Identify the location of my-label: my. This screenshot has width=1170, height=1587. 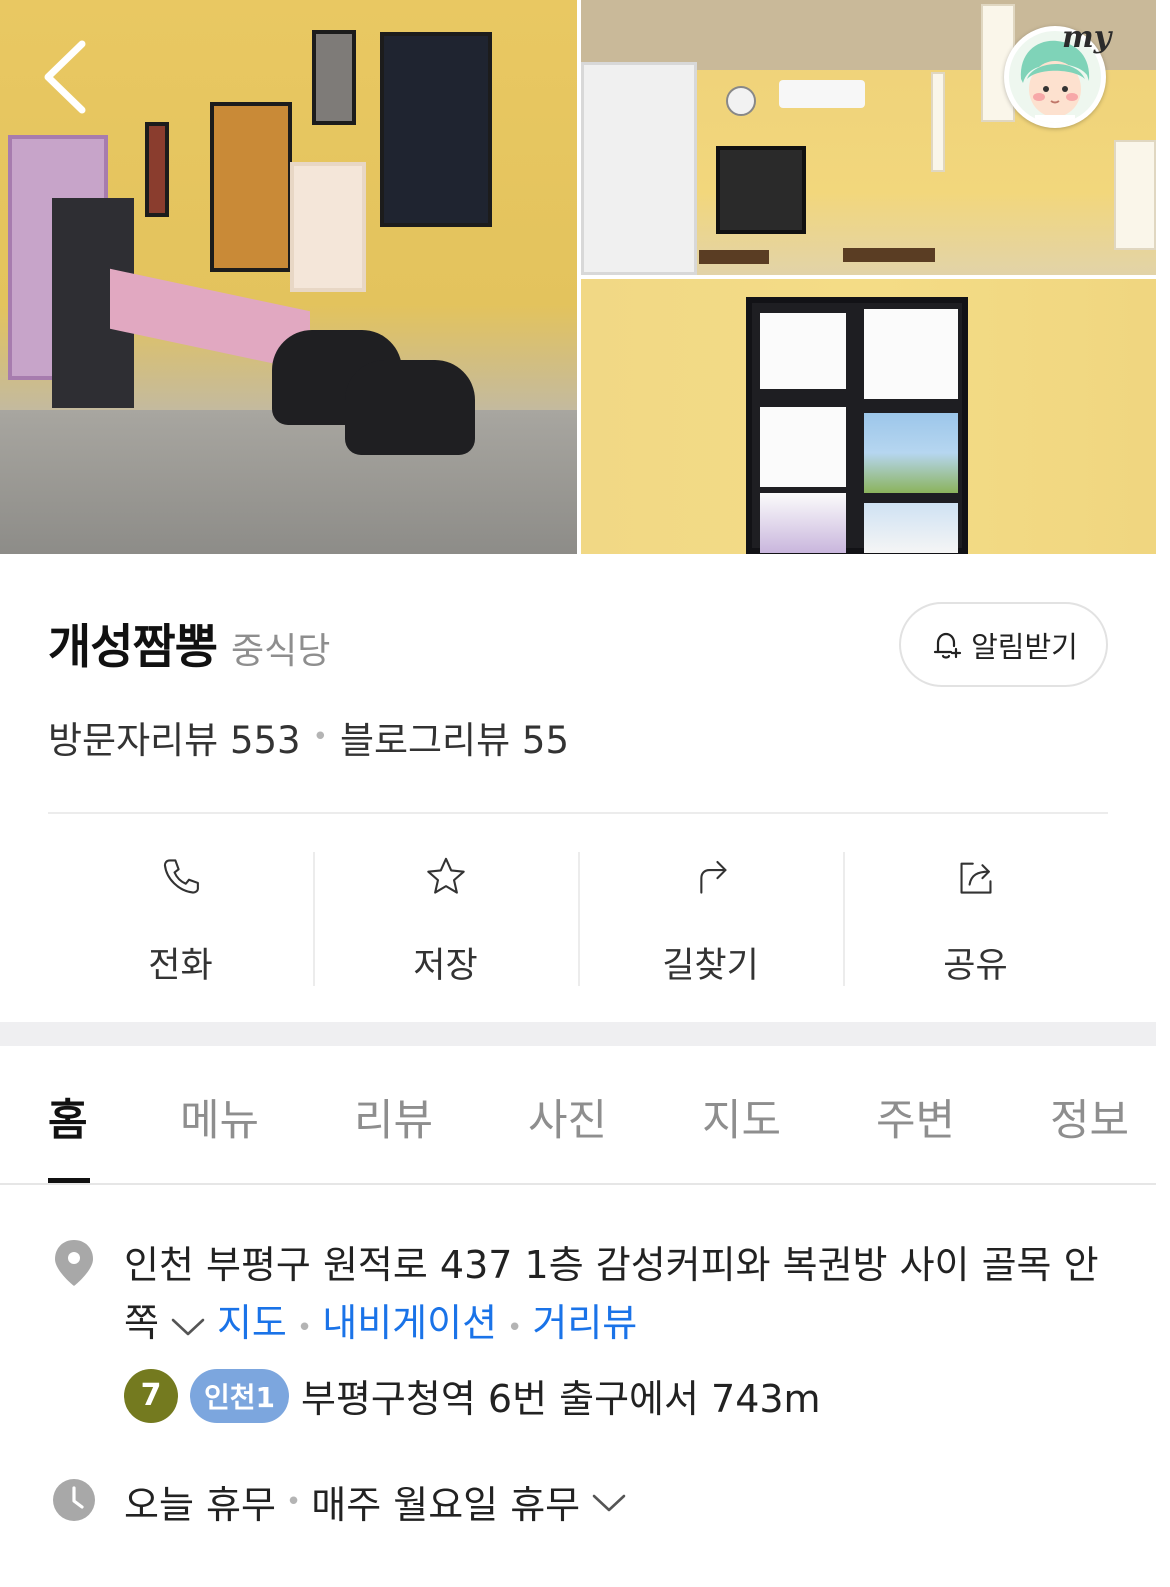
(1087, 37).